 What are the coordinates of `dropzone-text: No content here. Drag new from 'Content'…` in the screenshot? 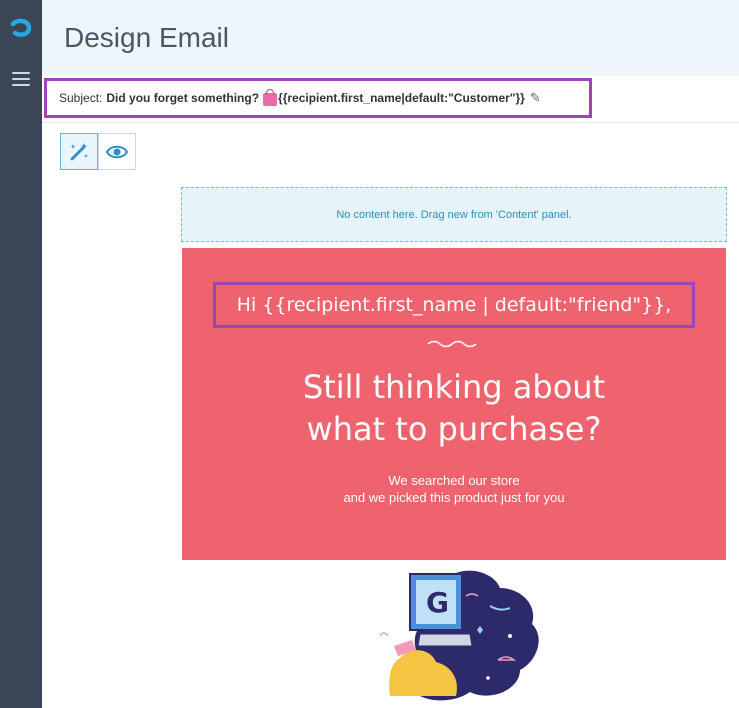 It's located at (454, 214).